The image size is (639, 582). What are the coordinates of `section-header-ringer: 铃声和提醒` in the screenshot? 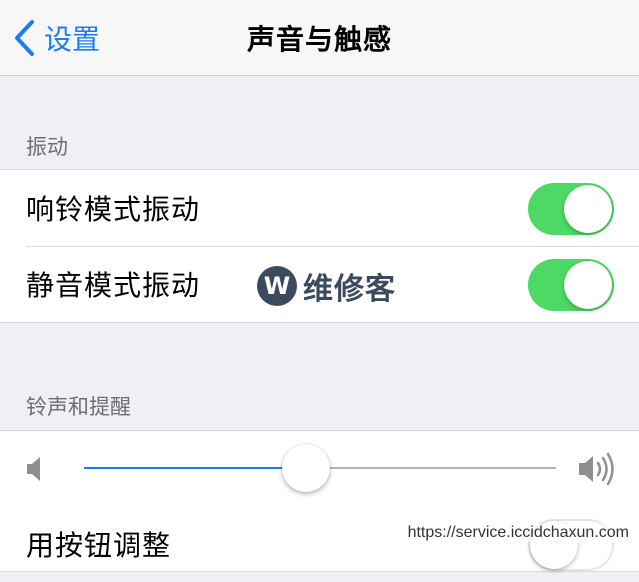 It's located at (78, 407).